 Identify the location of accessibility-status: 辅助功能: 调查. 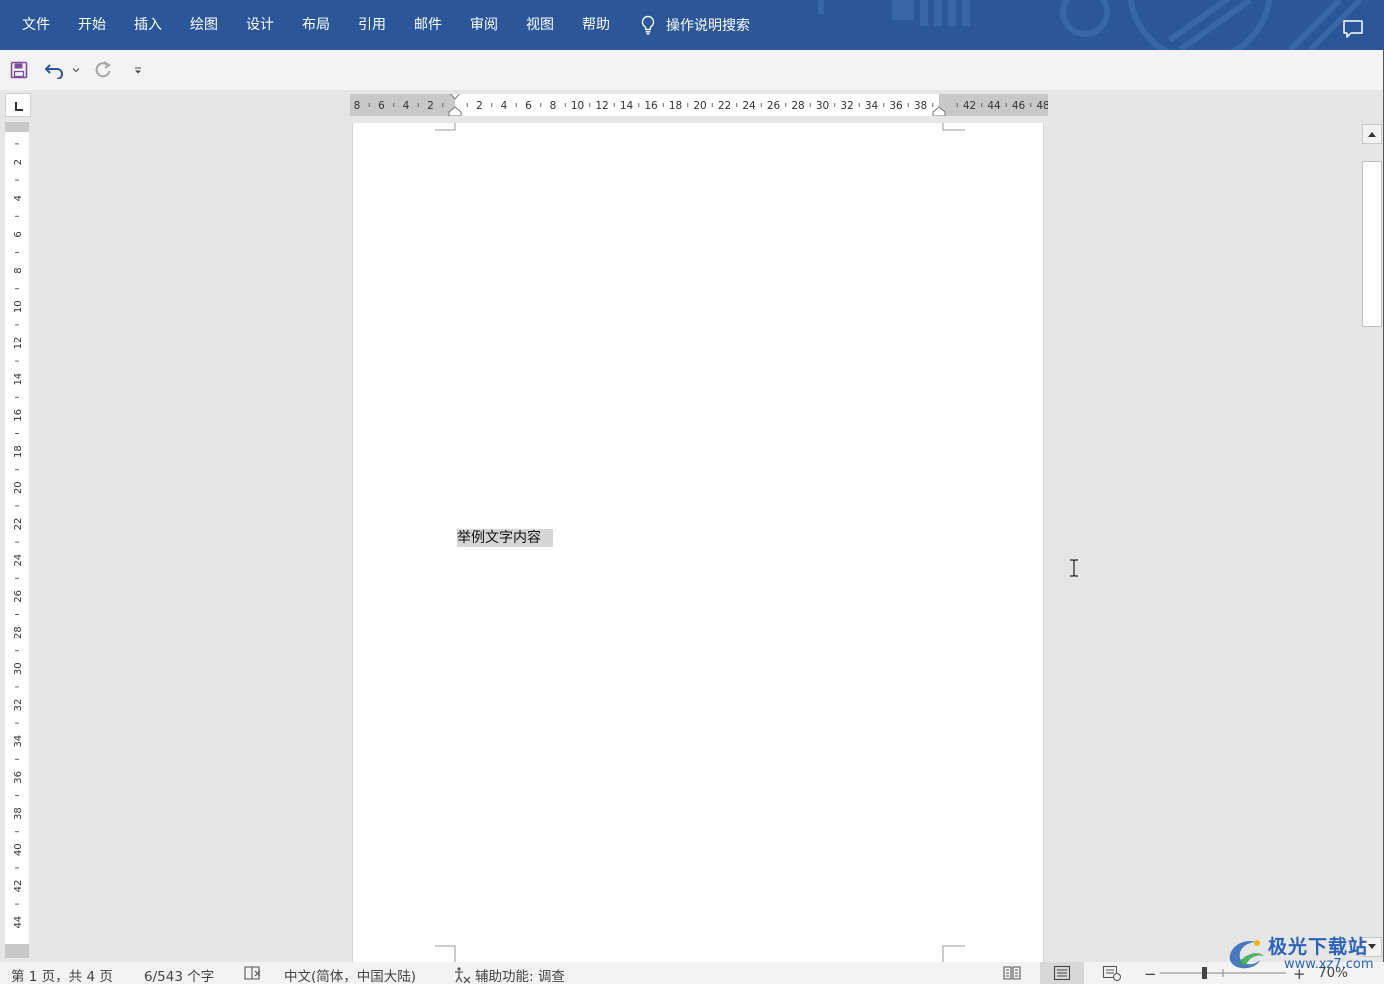
(508, 974).